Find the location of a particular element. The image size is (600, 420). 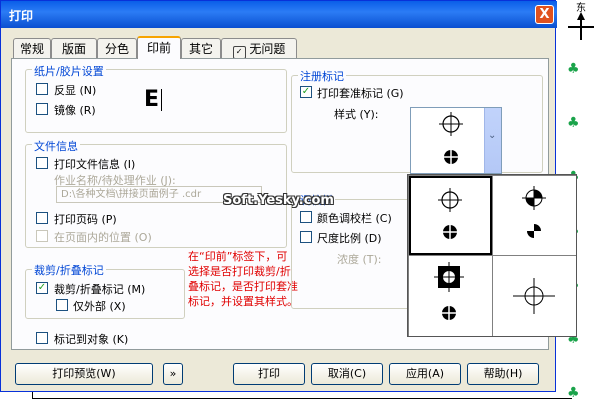

density-label: 浓度 (T): is located at coordinates (359, 259).